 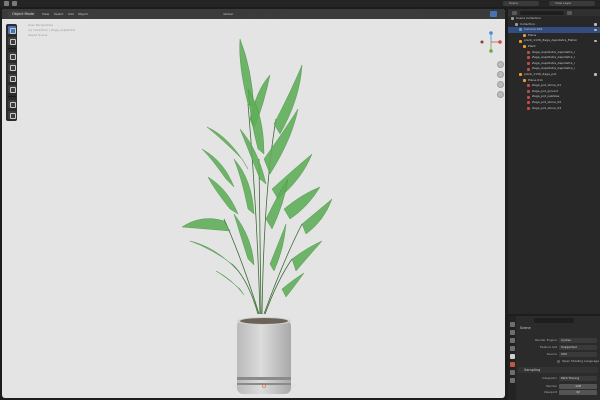 What do you see at coordinates (578, 354) in the screenshot?
I see `device-dropdown: CPU` at bounding box center [578, 354].